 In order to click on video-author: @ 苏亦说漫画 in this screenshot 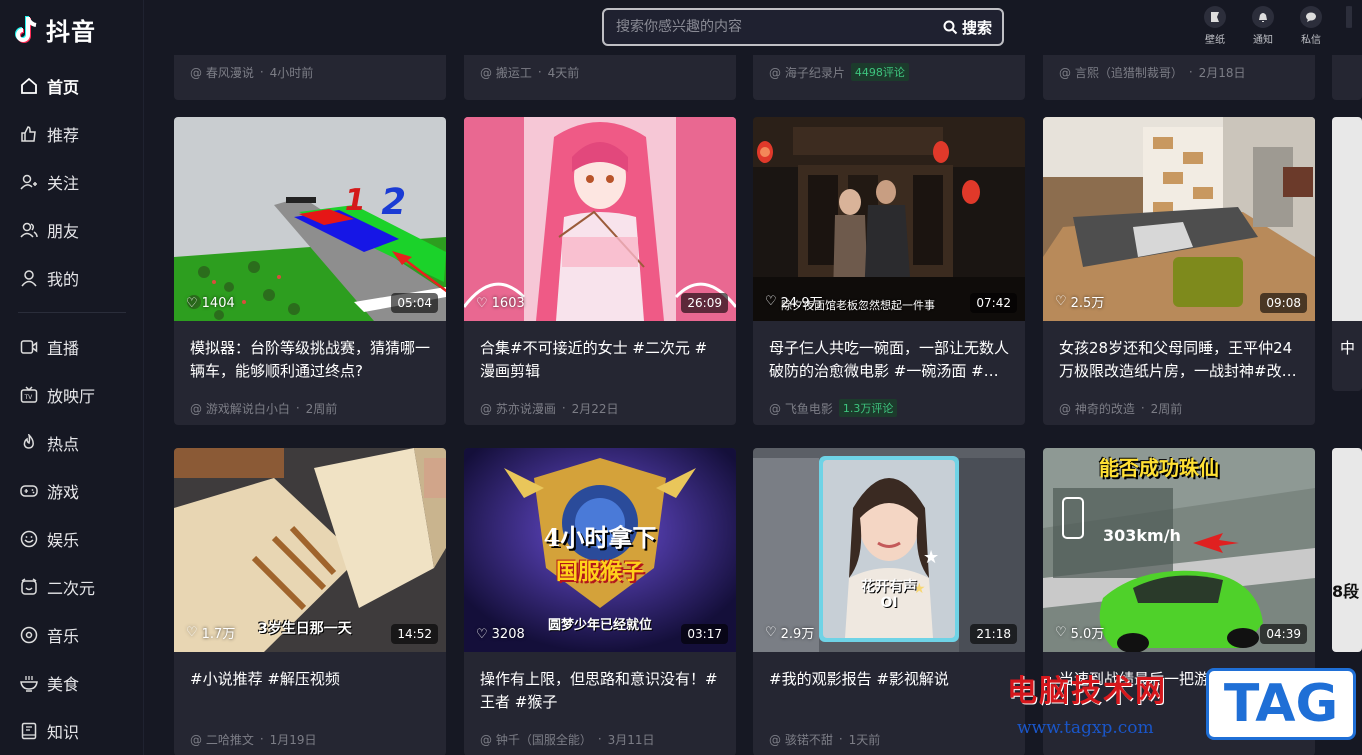, I will do `click(518, 408)`.